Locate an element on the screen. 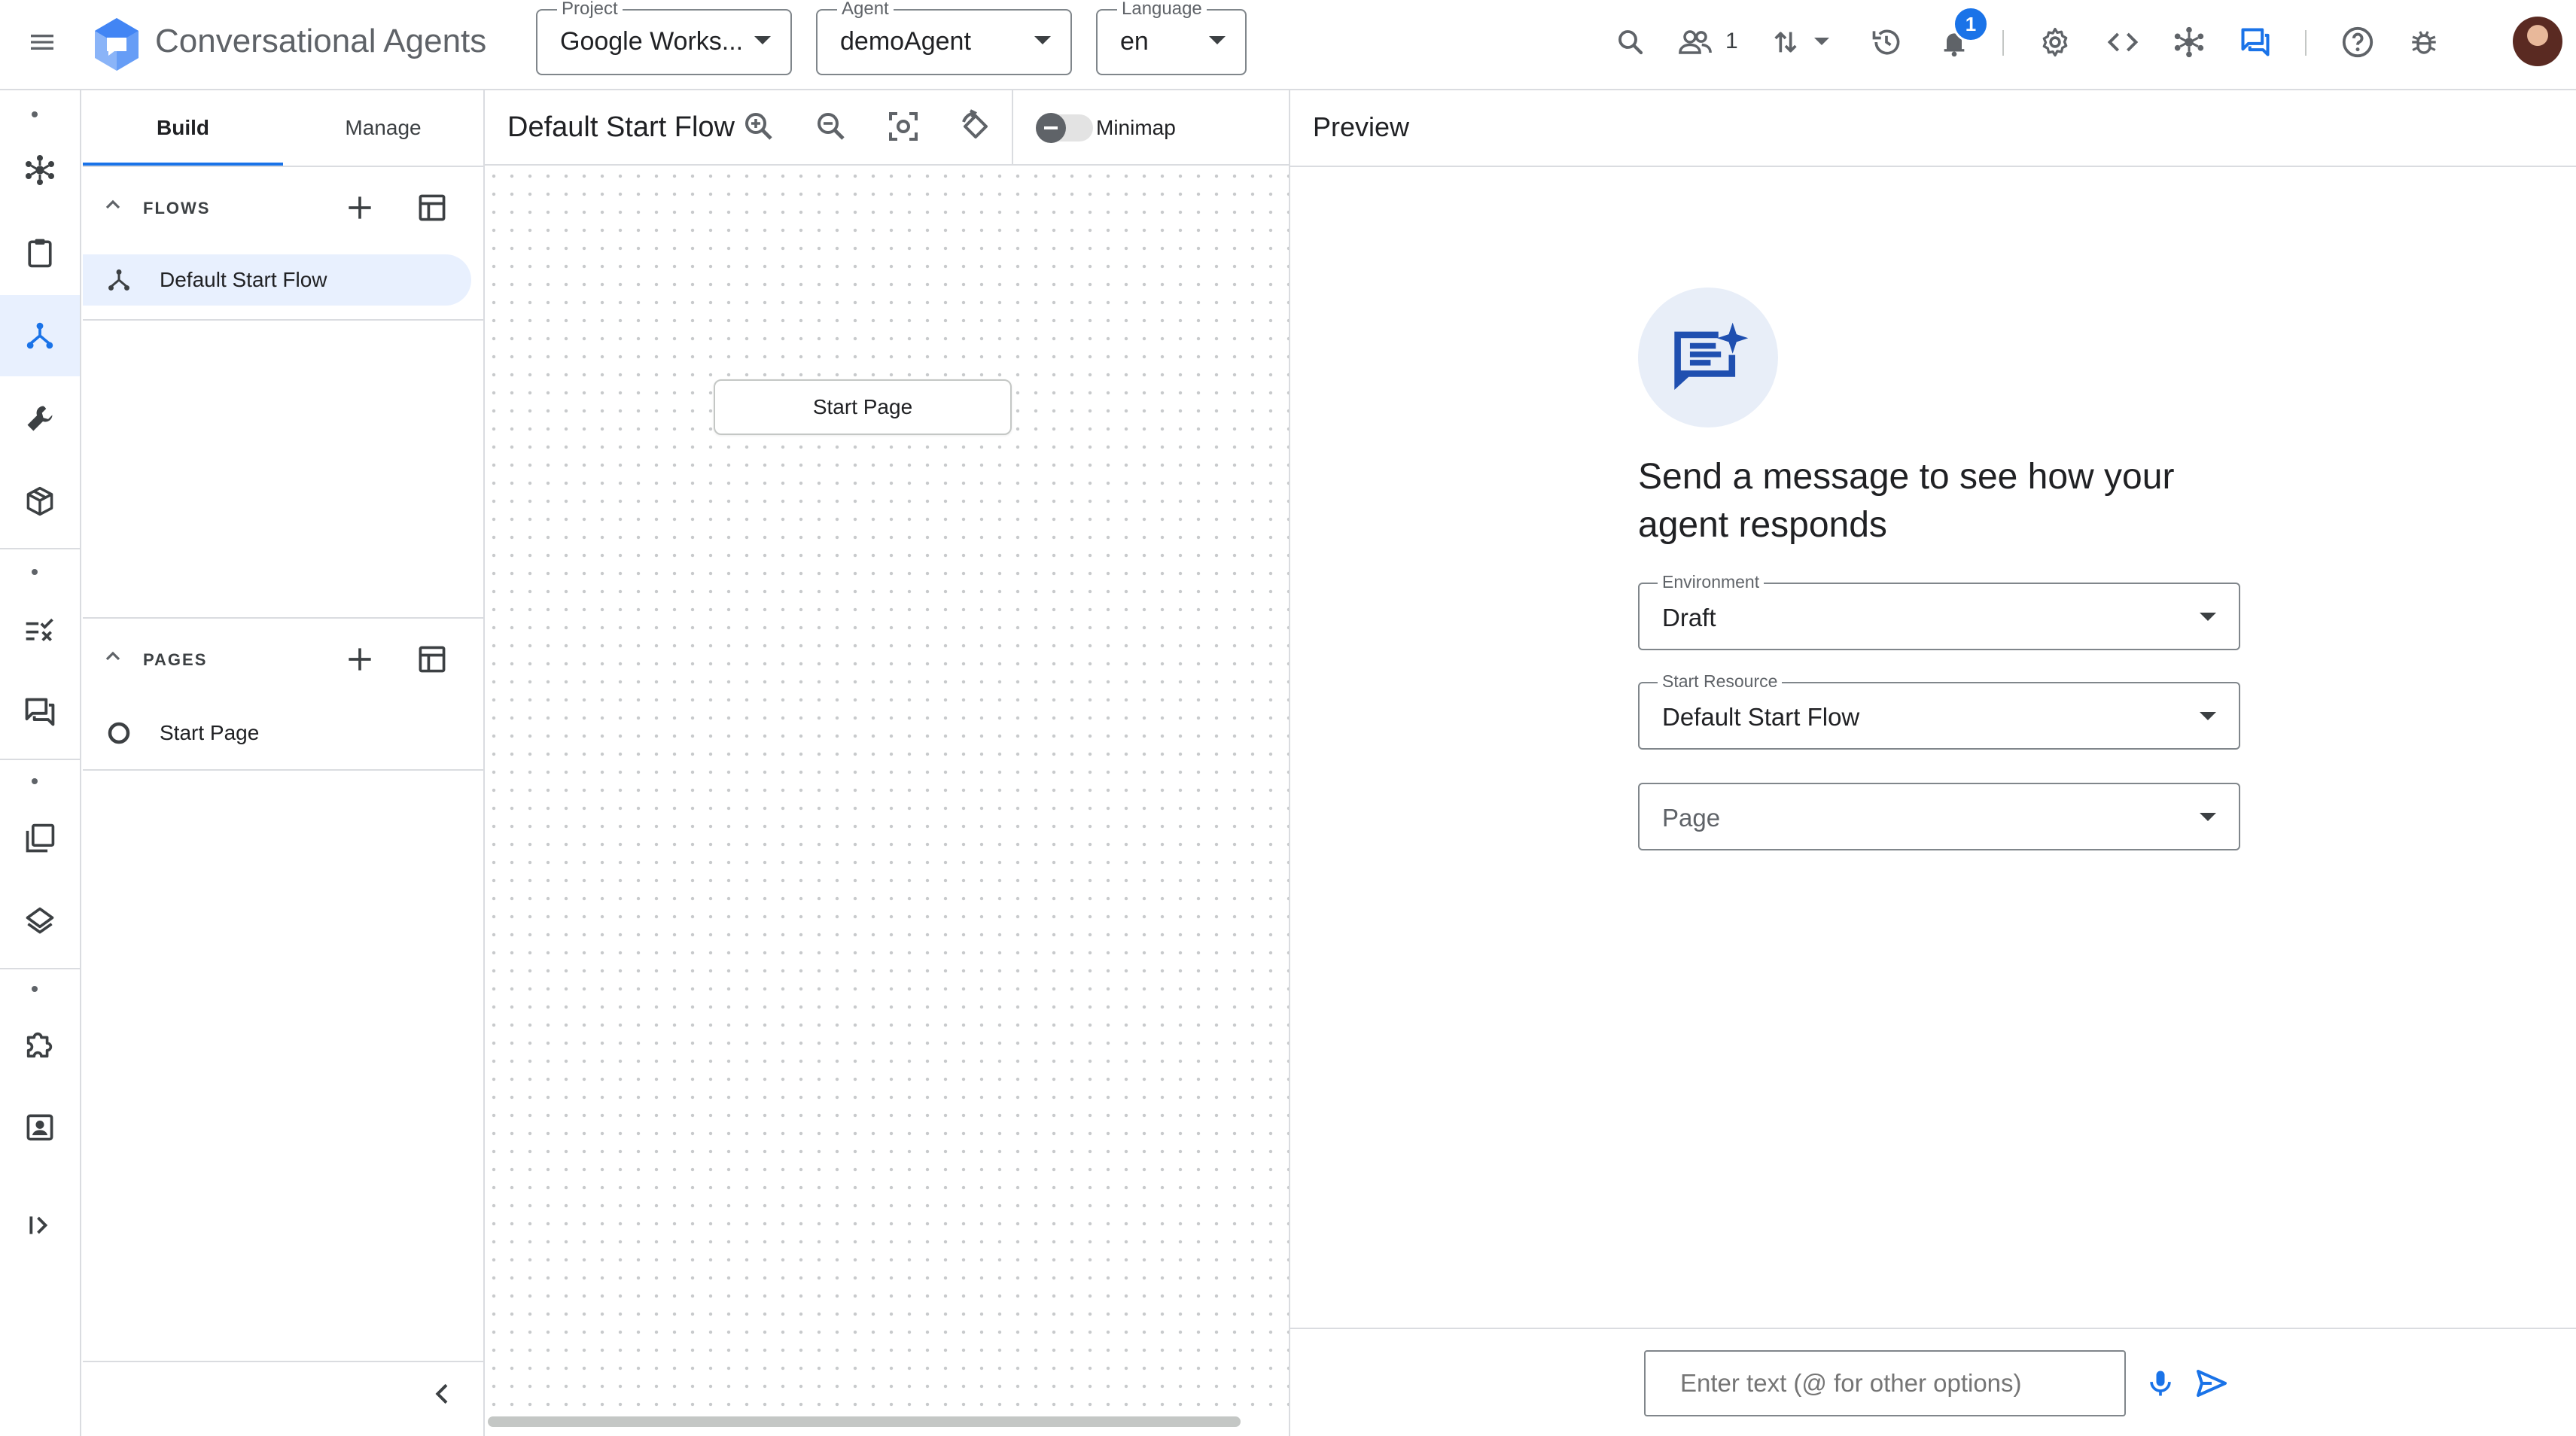 Image resolution: width=2576 pixels, height=1436 pixels. collapse-panel-icon is located at coordinates (443, 1394).